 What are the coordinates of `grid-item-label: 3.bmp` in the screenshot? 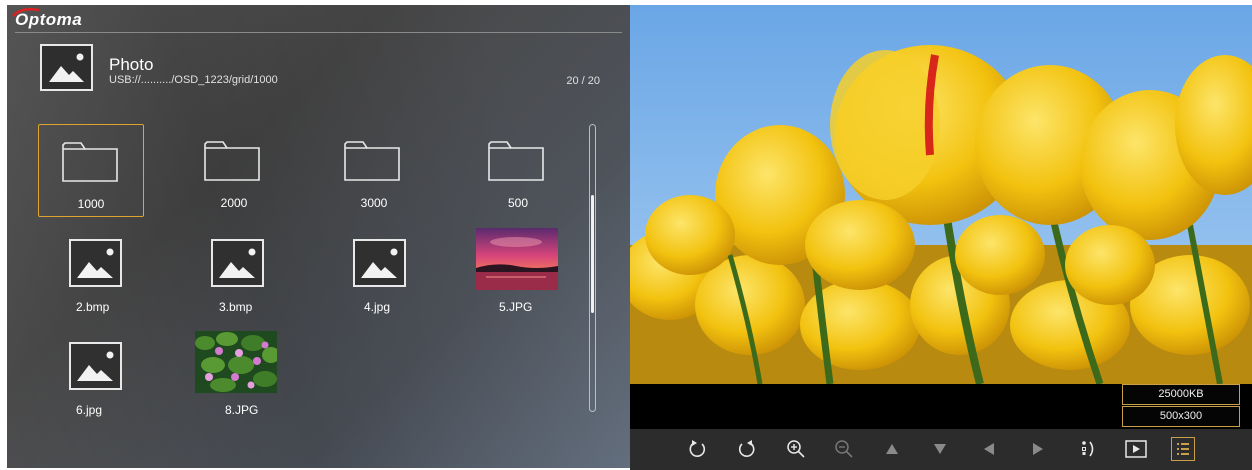 It's located at (236, 307).